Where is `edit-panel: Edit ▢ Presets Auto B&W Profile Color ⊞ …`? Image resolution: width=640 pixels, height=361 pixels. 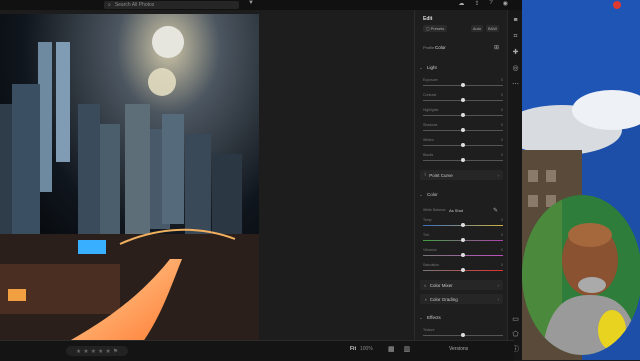 edit-panel: Edit ▢ Presets Auto B&W Profile Color ⊞ … is located at coordinates (461, 185).